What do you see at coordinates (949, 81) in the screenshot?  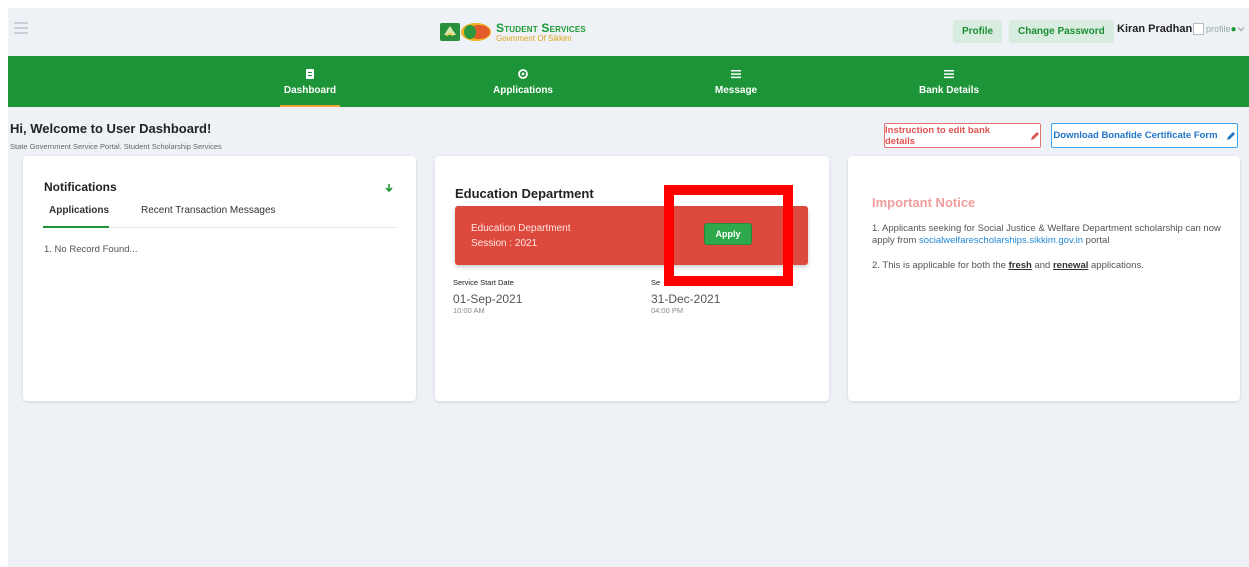 I see `nav-bank-details: Bank Details` at bounding box center [949, 81].